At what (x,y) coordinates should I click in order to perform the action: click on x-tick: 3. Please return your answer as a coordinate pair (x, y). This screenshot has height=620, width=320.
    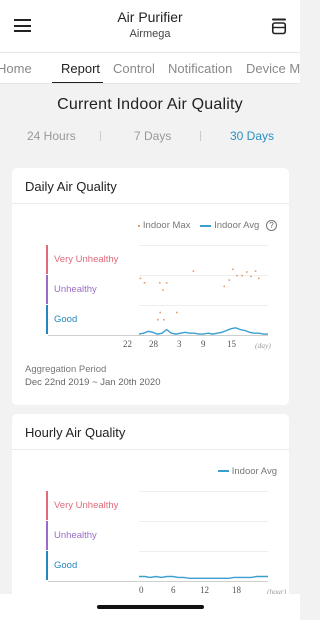
    Looking at the image, I should click on (179, 344).